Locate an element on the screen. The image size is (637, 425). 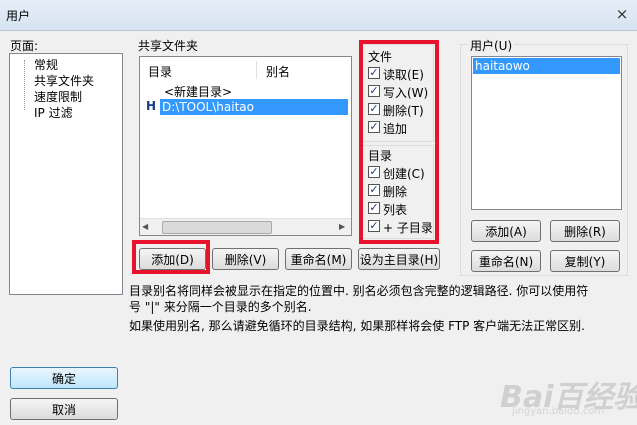
ok-button: 确定 is located at coordinates (64, 378).